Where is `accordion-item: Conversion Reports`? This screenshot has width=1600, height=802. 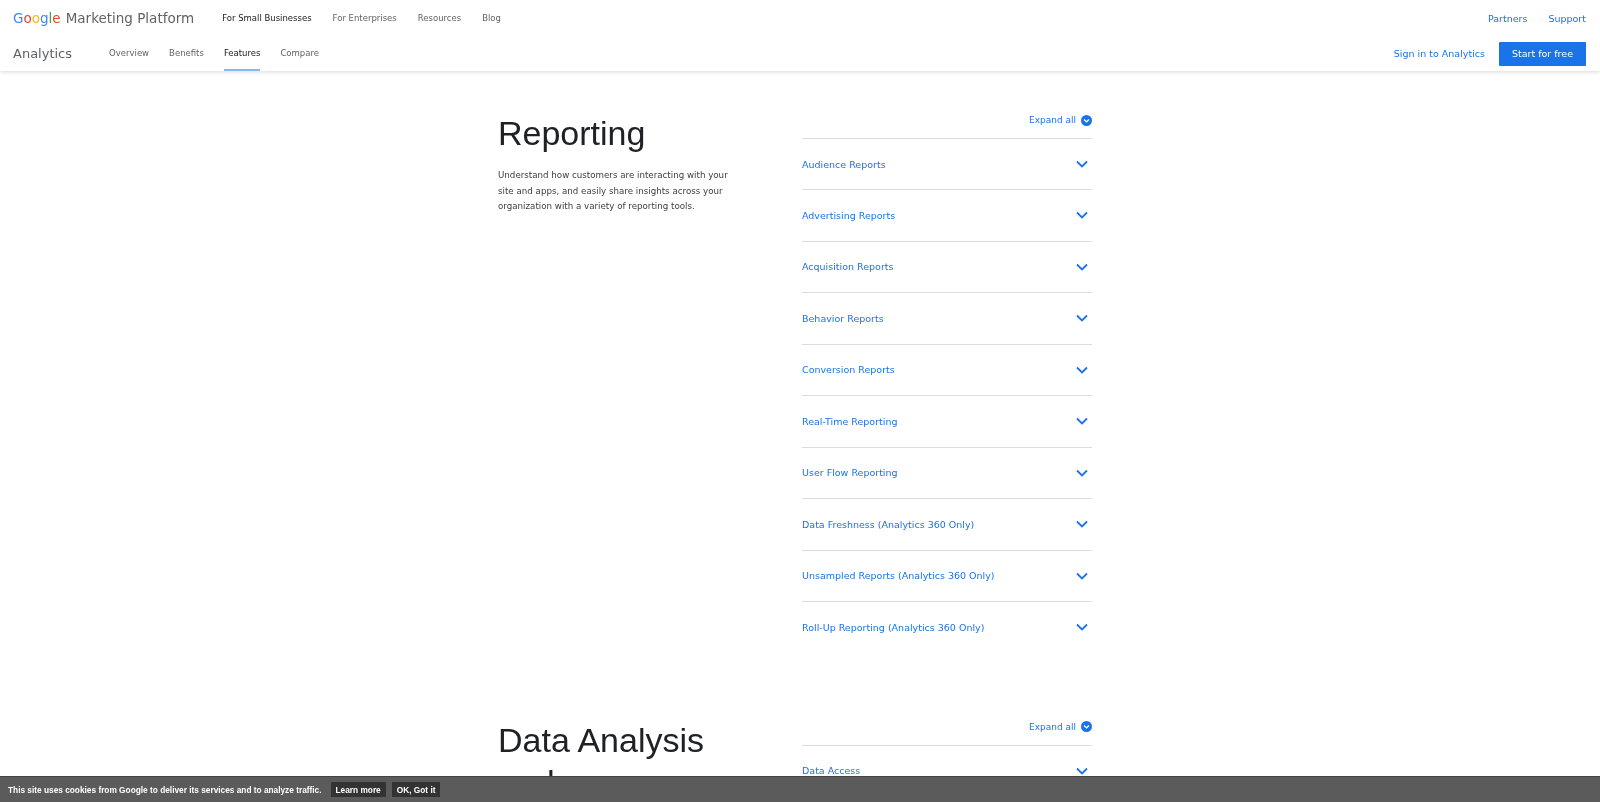 accordion-item: Conversion Reports is located at coordinates (947, 369).